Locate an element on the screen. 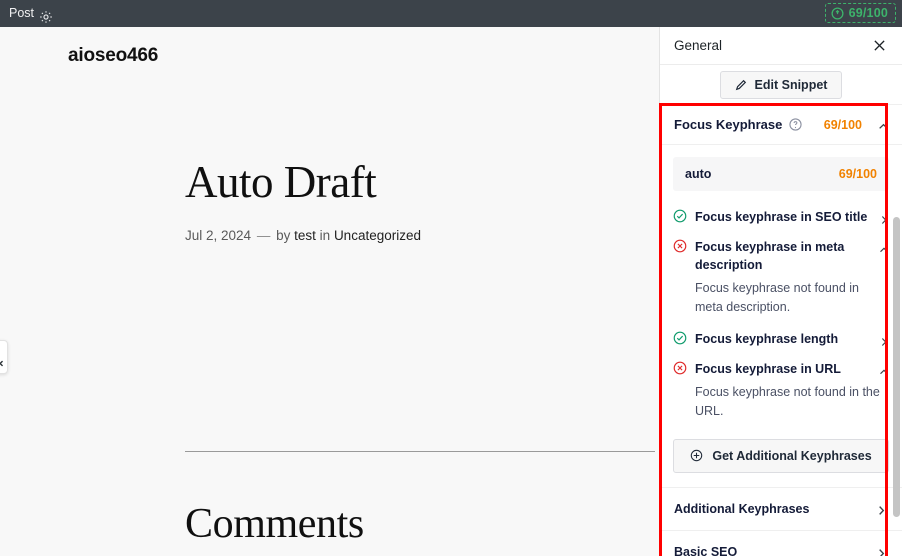  help-circle-icon is located at coordinates (796, 124).